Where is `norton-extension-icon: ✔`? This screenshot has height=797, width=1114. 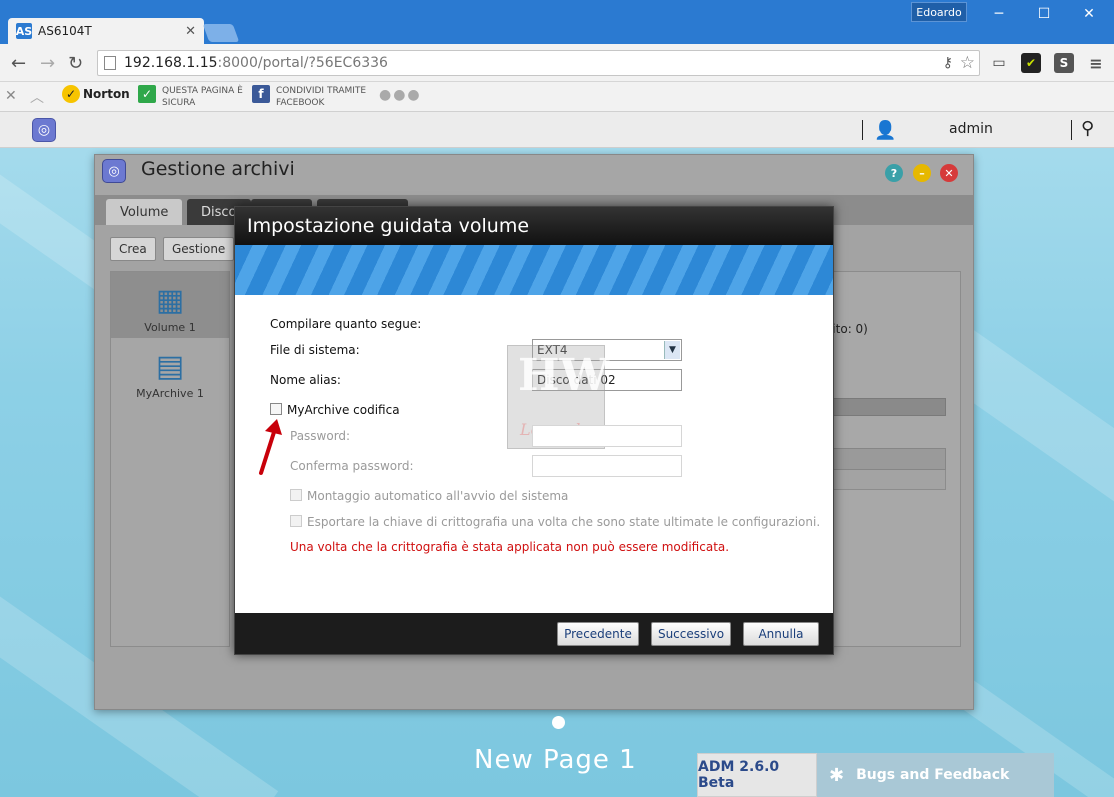 norton-extension-icon: ✔ is located at coordinates (1031, 63).